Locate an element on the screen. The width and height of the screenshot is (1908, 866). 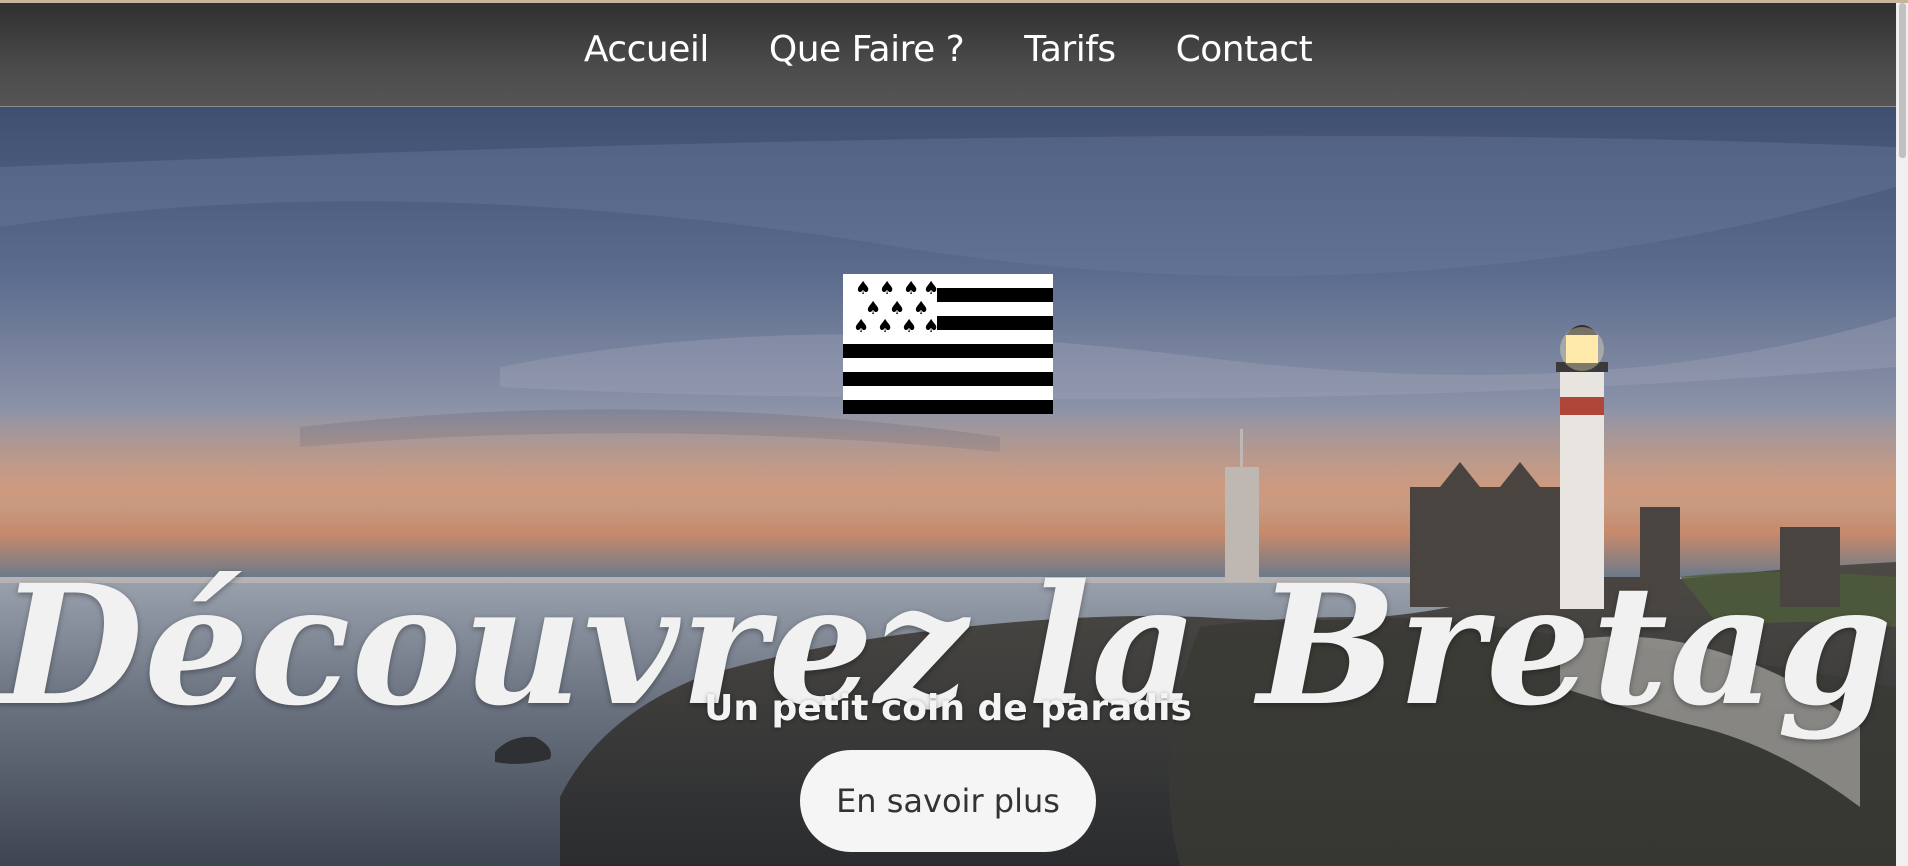
nav-item-contact: Contact is located at coordinates (1244, 49).